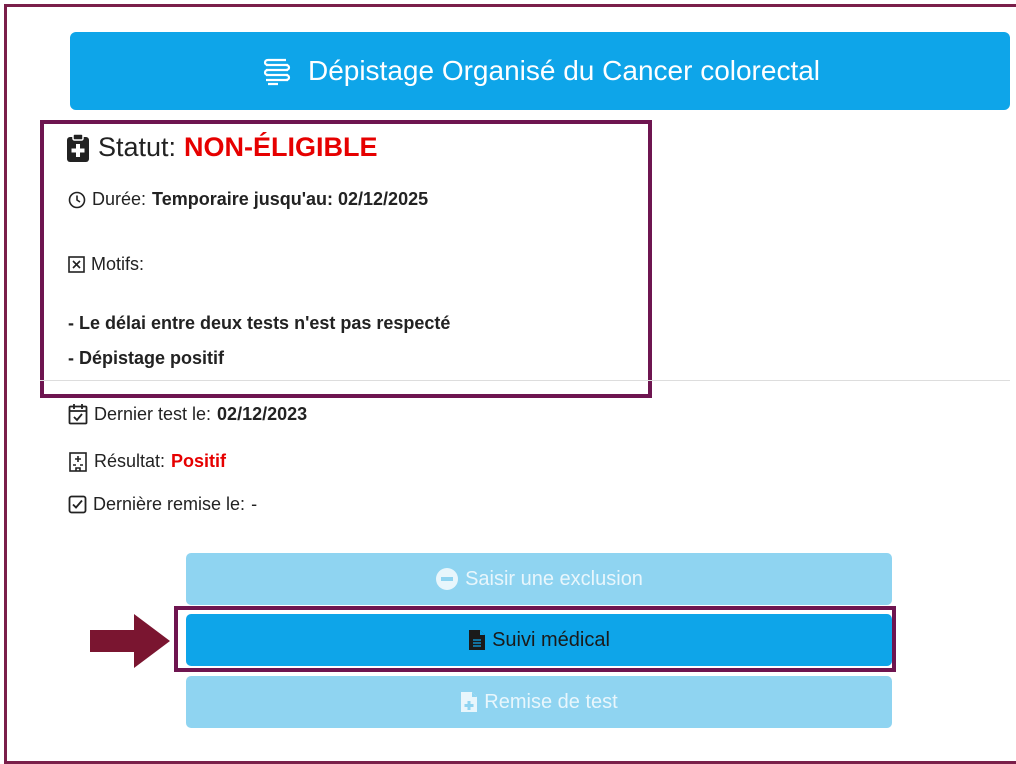  I want to click on hospital-icon, so click(78, 462).